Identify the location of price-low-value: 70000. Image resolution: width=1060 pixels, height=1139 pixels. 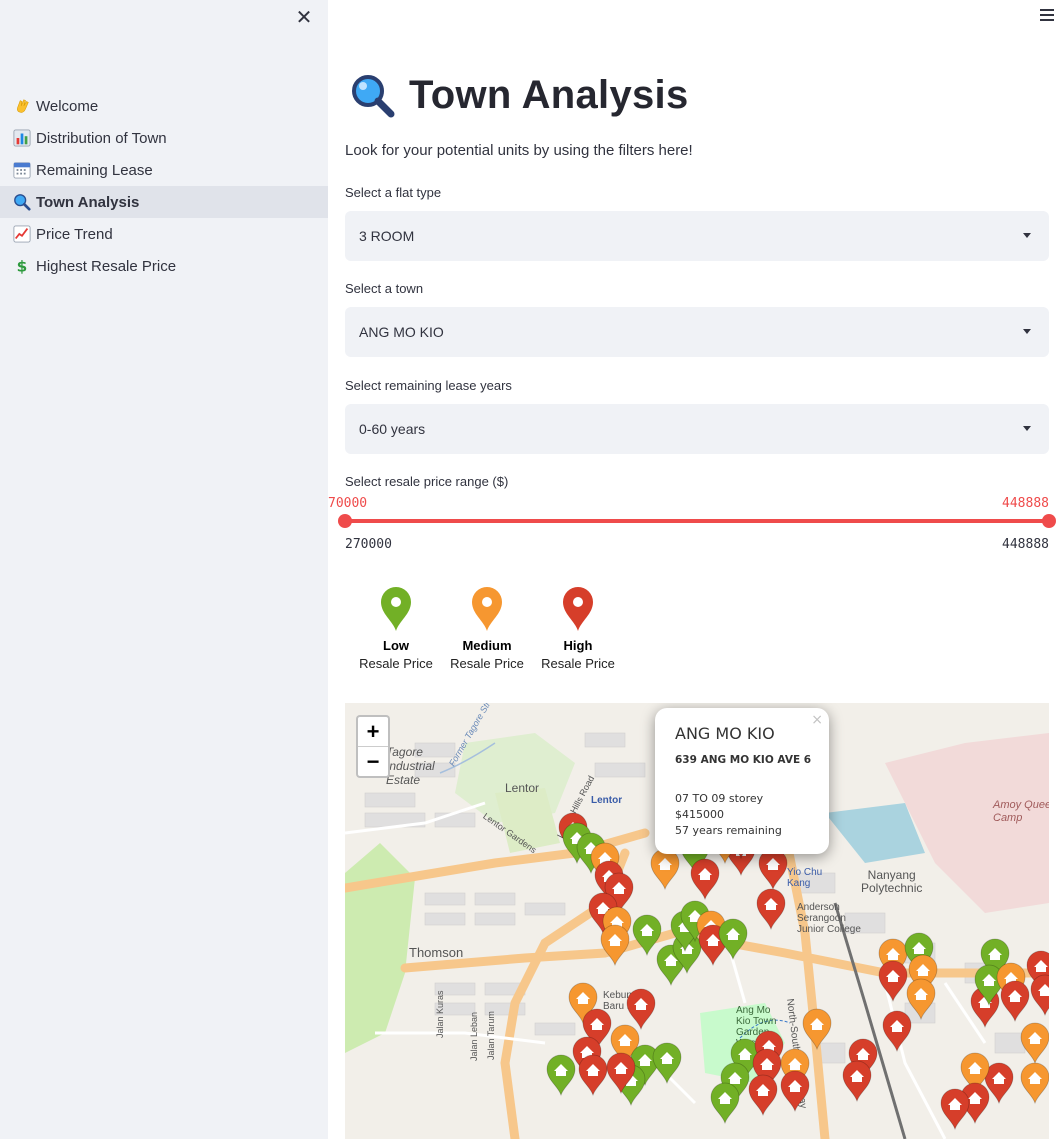
(348, 503).